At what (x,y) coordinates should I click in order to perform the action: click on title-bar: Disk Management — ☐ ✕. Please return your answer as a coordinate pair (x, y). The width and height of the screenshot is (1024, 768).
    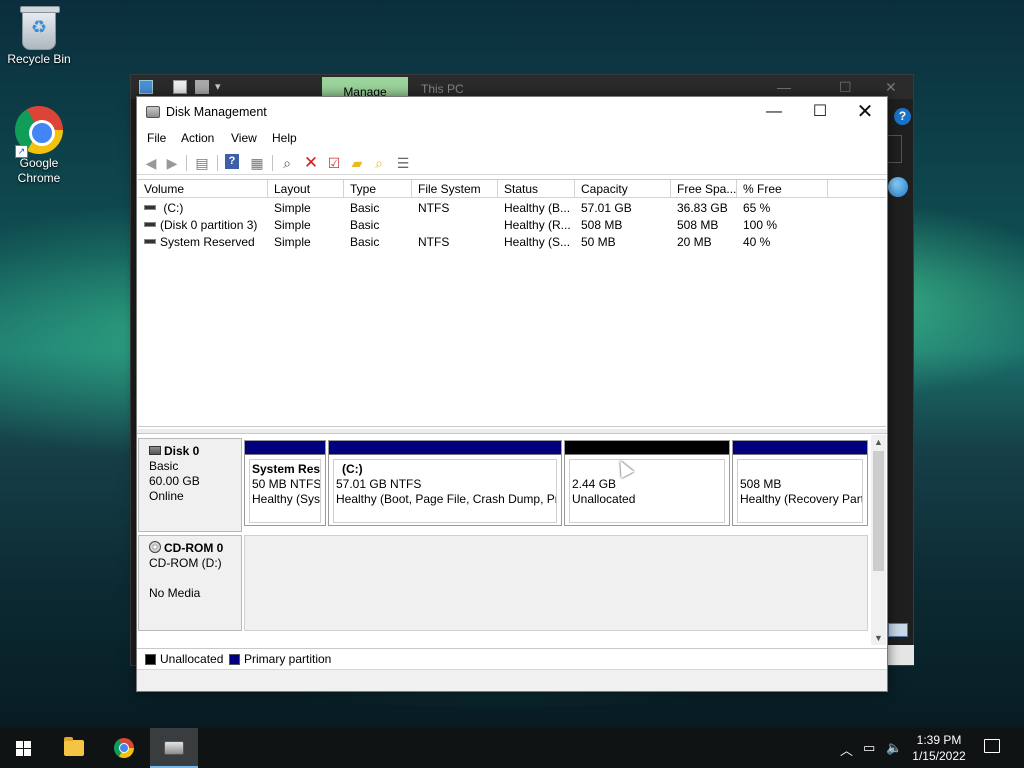
    Looking at the image, I should click on (512, 112).